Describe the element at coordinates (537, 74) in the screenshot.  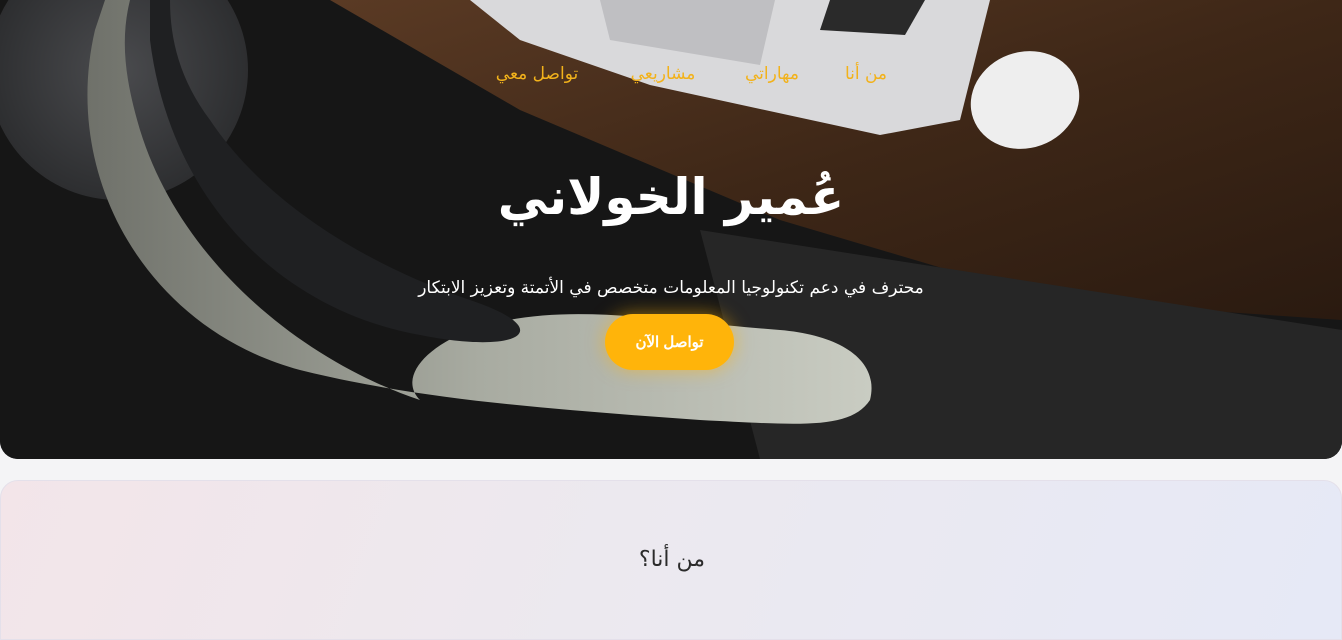
I see `nav-item-contact: تواصل معي` at that location.